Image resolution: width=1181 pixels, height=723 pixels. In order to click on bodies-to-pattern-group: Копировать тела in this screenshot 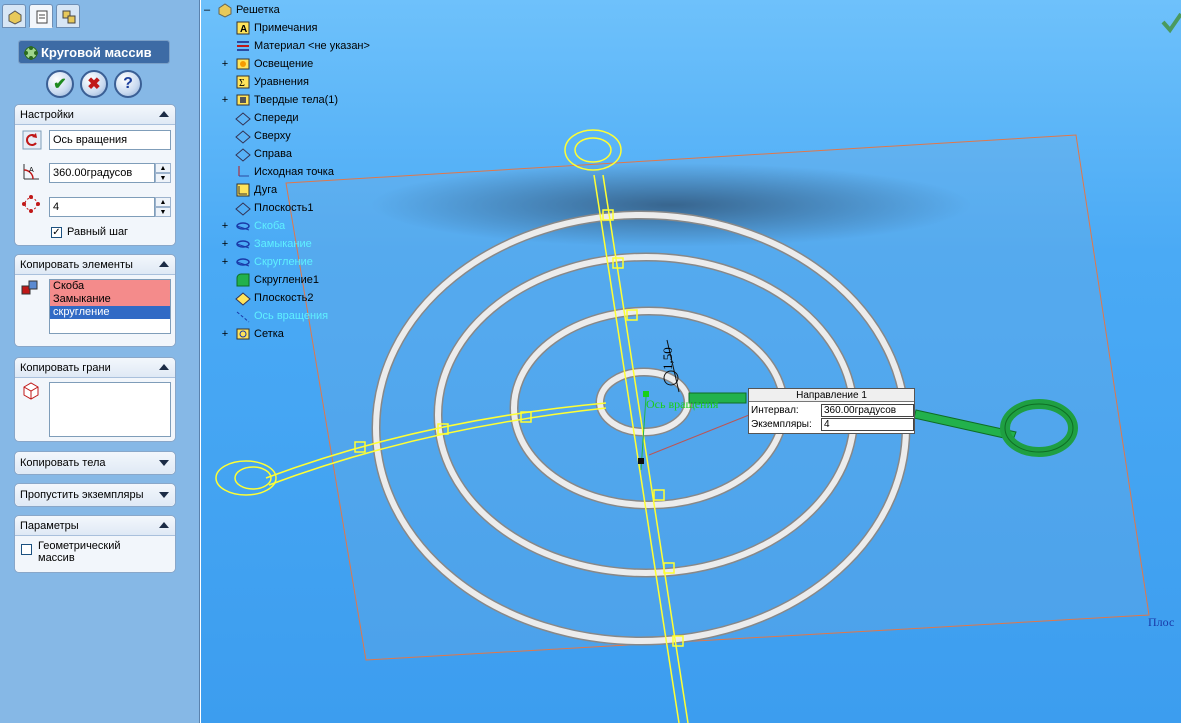, I will do `click(95, 463)`.